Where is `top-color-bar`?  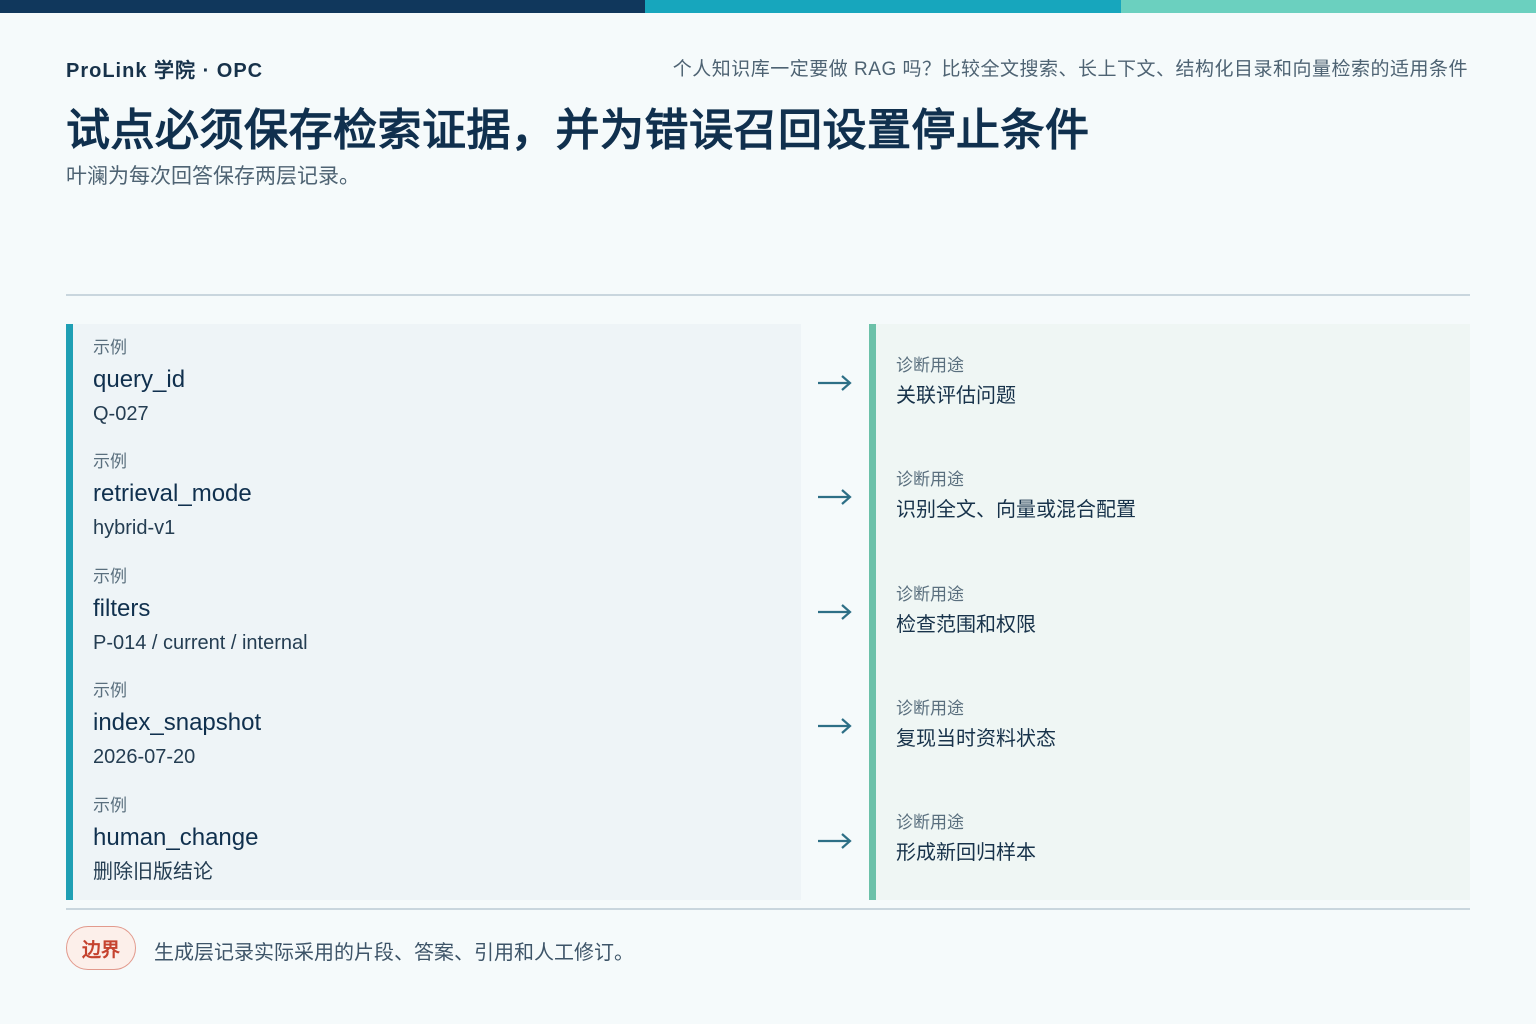
top-color-bar is located at coordinates (768, 6).